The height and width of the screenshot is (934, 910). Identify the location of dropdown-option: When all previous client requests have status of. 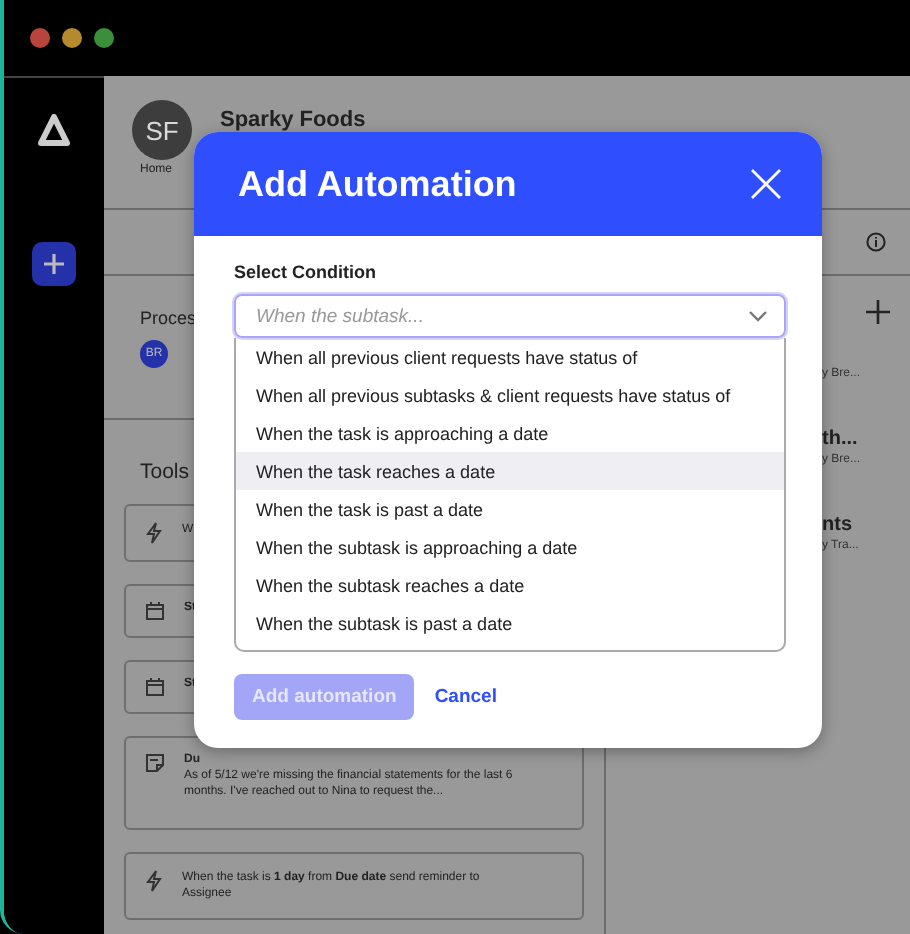
(510, 357).